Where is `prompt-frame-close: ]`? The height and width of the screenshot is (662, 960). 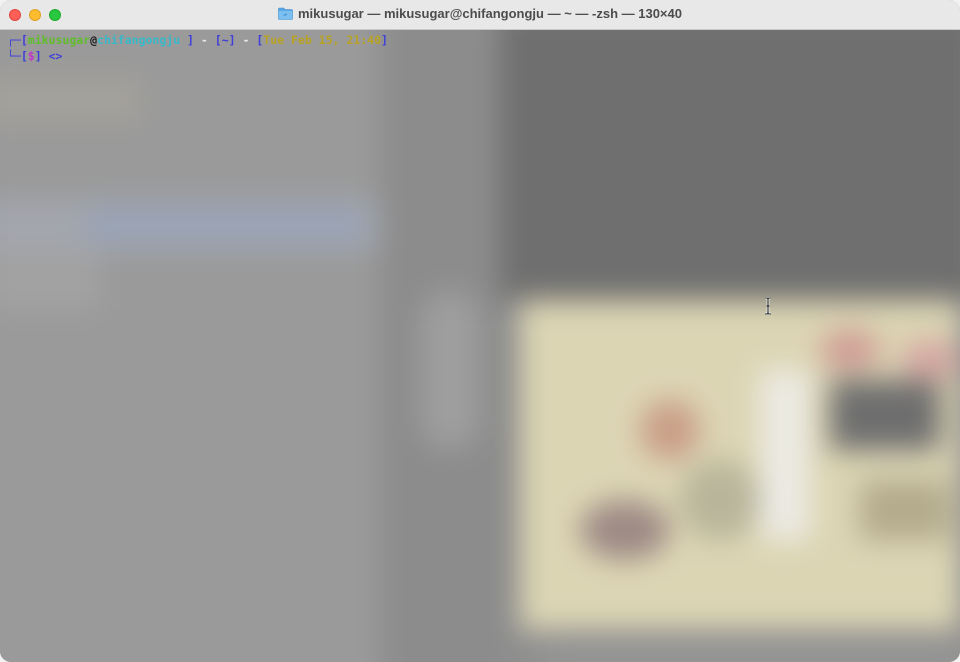
prompt-frame-close: ] is located at coordinates (38, 56).